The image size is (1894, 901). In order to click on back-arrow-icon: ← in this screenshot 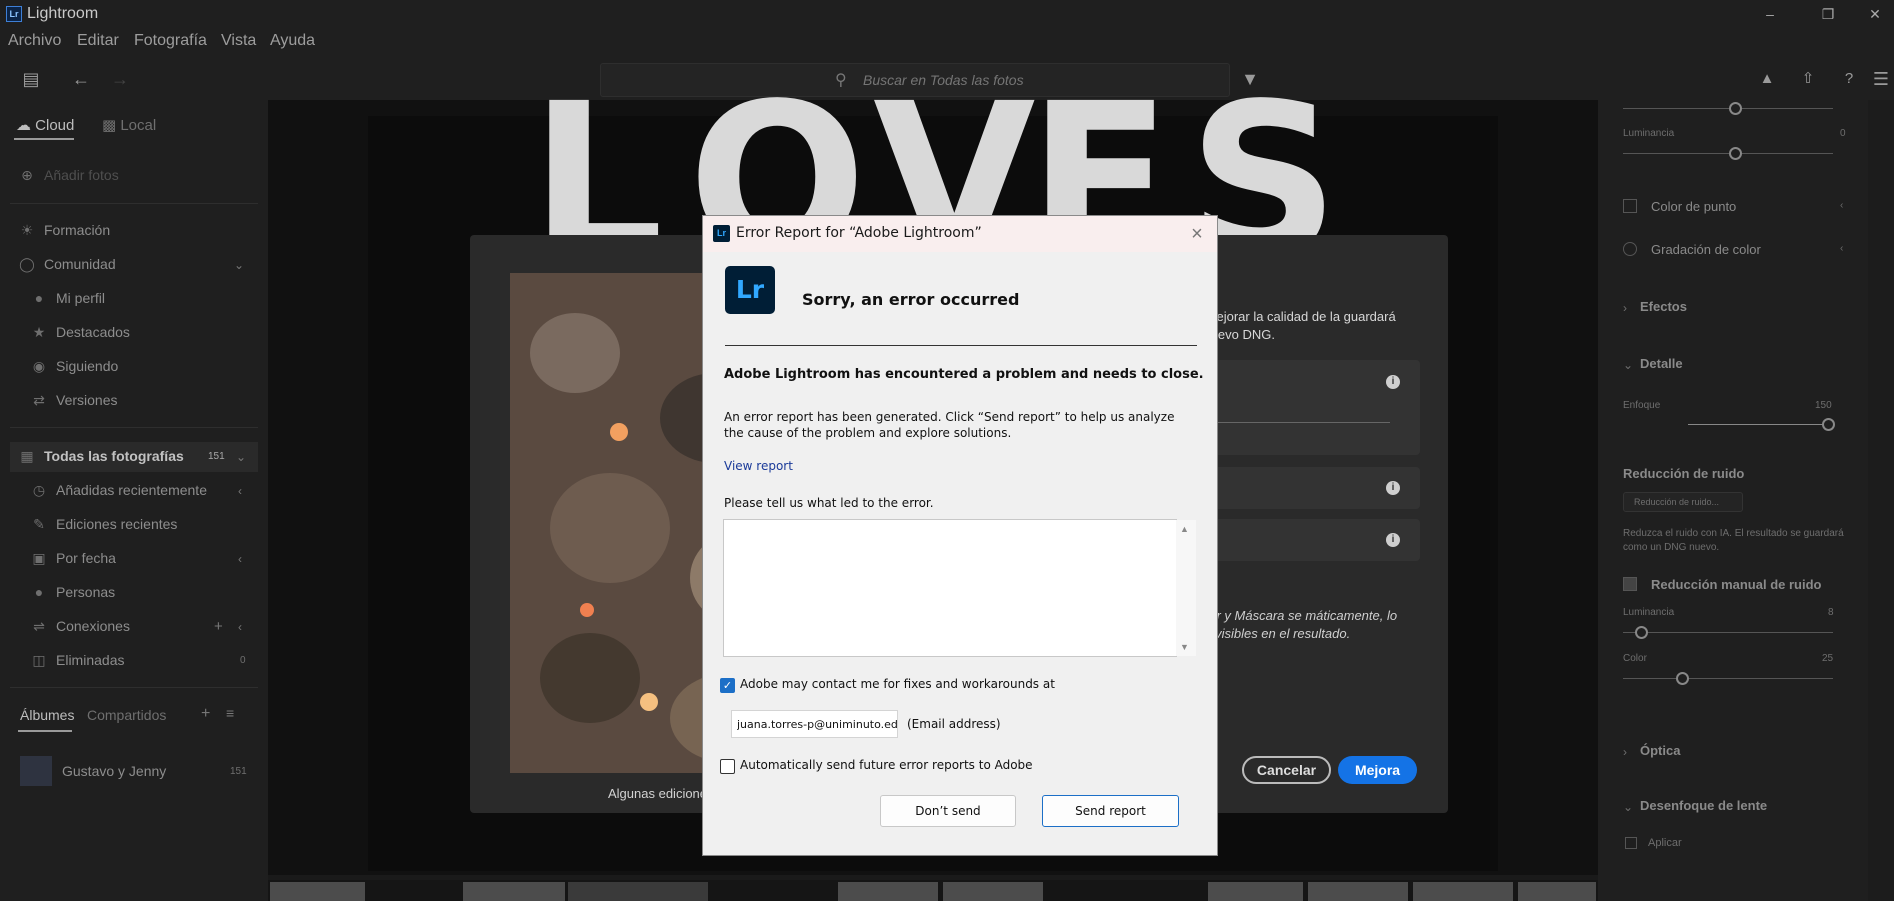, I will do `click(81, 79)`.